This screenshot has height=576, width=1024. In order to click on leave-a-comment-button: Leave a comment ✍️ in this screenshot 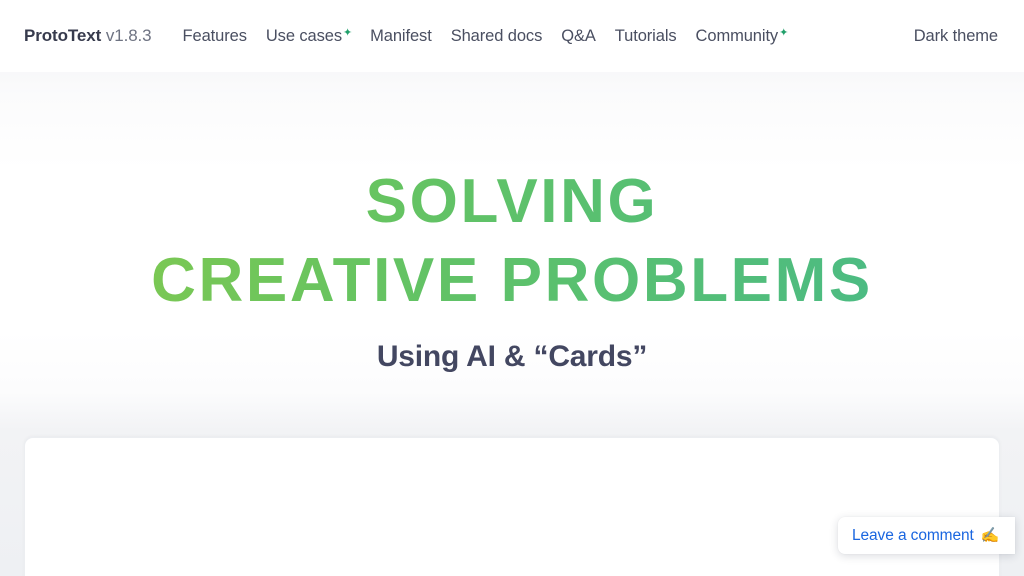, I will do `click(927, 535)`.